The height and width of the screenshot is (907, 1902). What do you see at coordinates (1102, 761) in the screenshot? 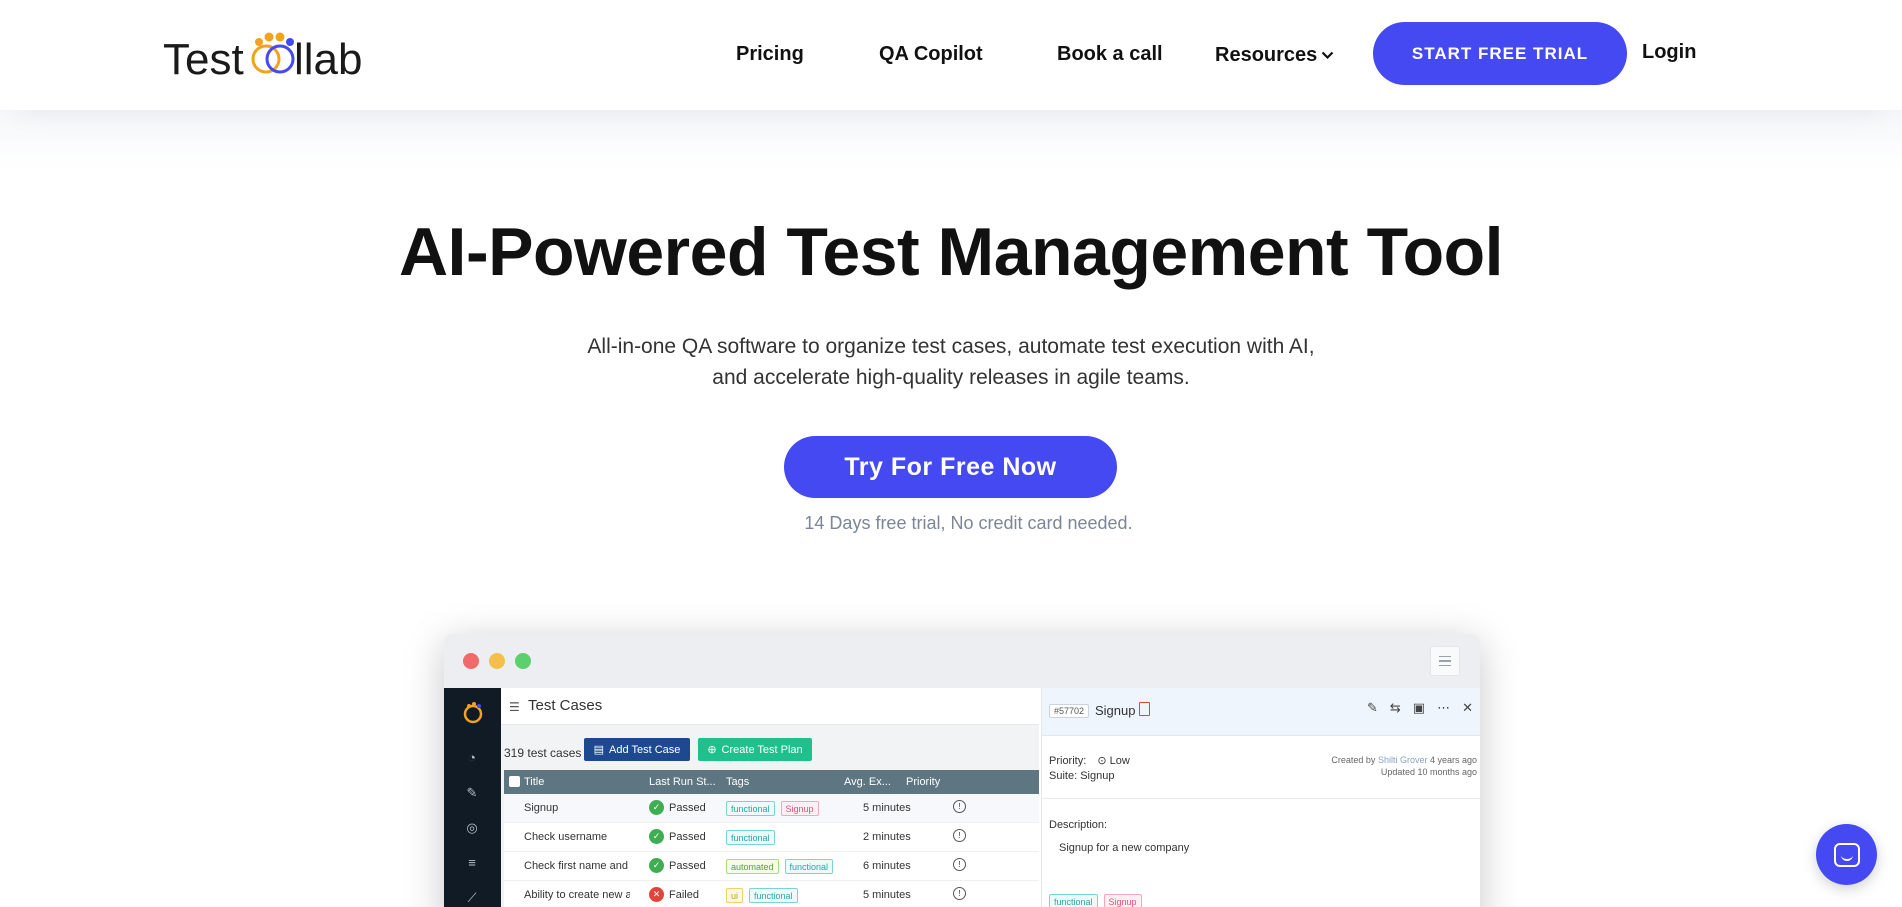
I see `clock-icon: ⊙` at bounding box center [1102, 761].